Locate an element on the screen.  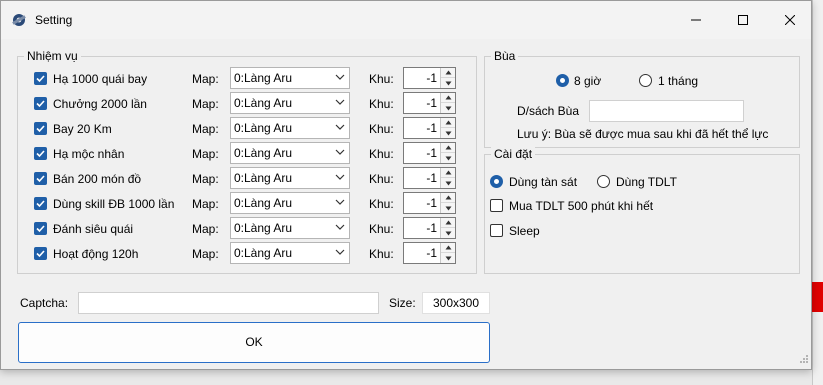
radio-dung-tdlt is located at coordinates (603, 181).